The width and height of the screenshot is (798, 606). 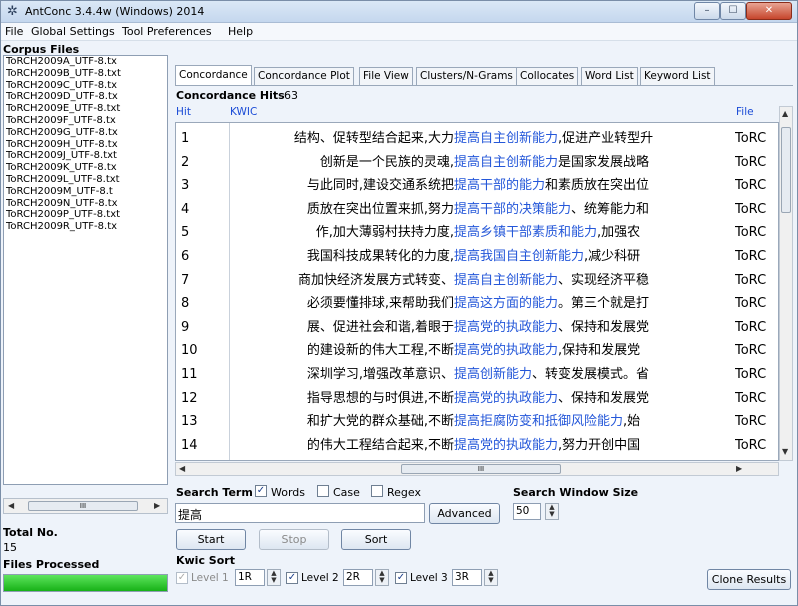 I want to click on concordance-row: 5 作,加大薄弱村扶持力度,提高乡镇干部素质和能力,加强农 ToRC, so click(x=477, y=232).